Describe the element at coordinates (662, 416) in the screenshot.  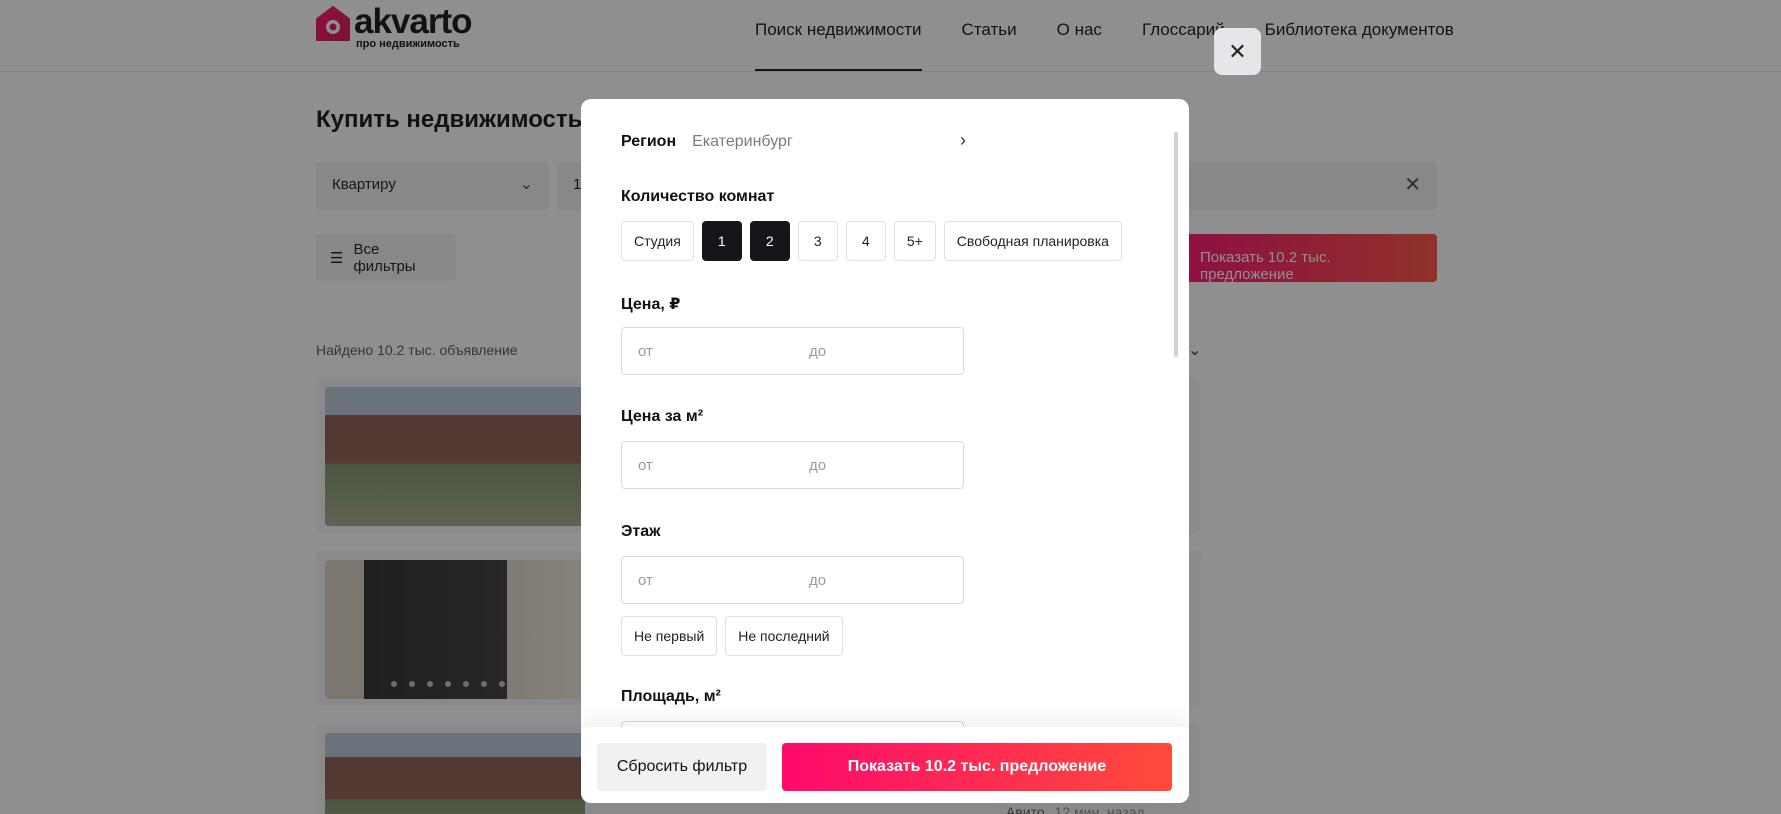
I see `price-per-sqm-title: Цена за м²` at that location.